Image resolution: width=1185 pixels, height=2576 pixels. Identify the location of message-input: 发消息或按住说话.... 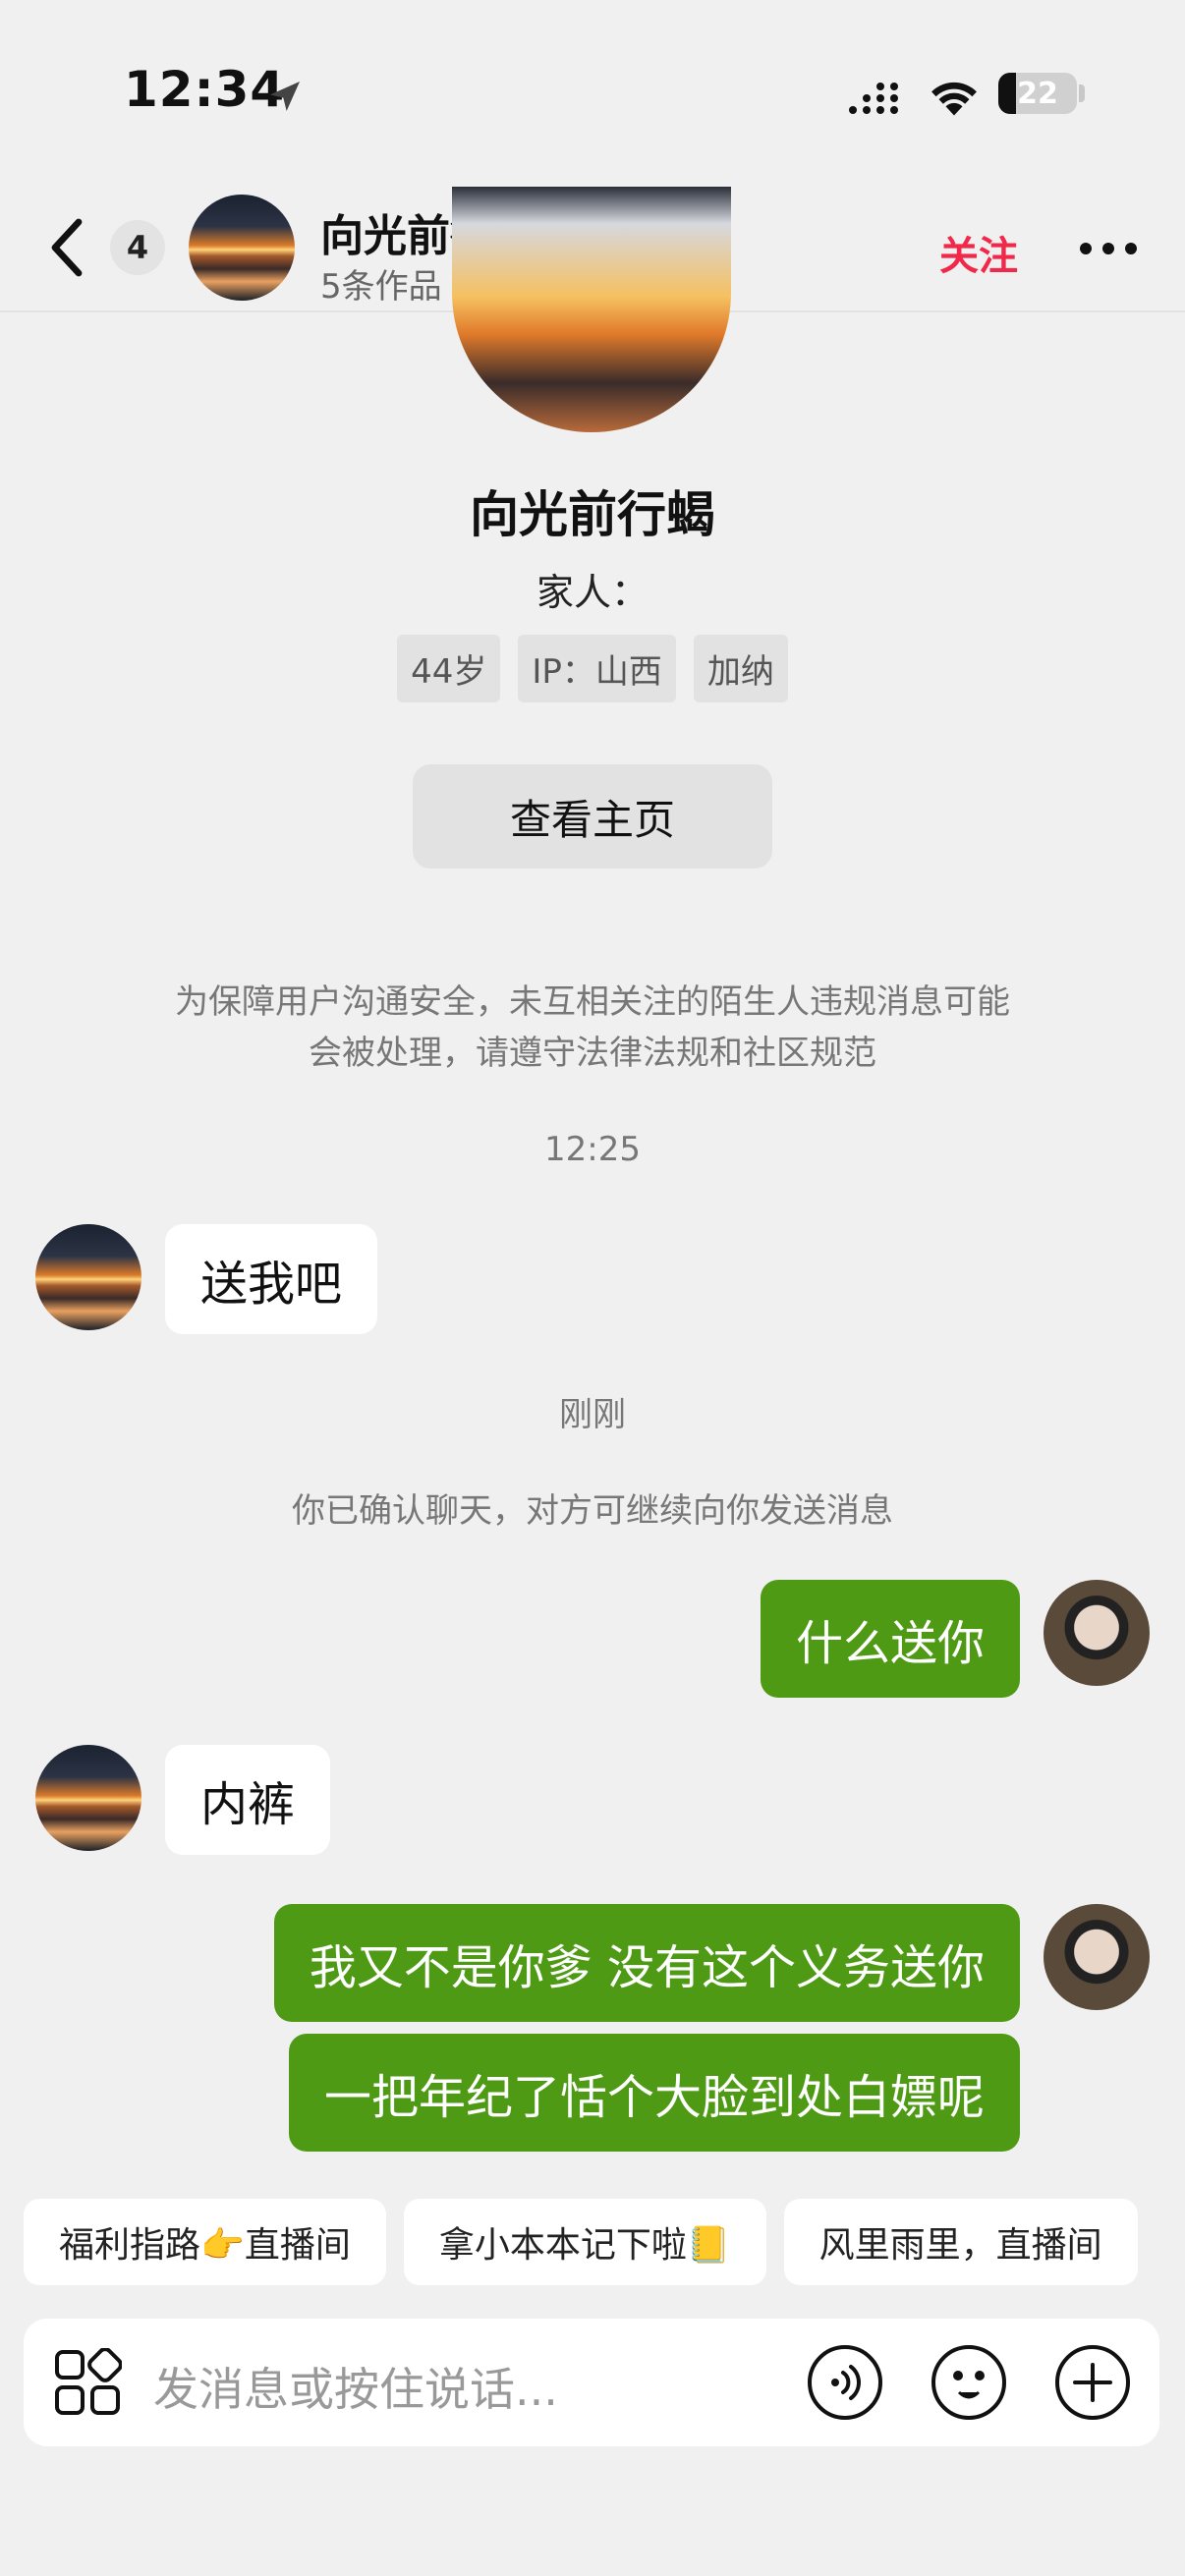
(355, 2386).